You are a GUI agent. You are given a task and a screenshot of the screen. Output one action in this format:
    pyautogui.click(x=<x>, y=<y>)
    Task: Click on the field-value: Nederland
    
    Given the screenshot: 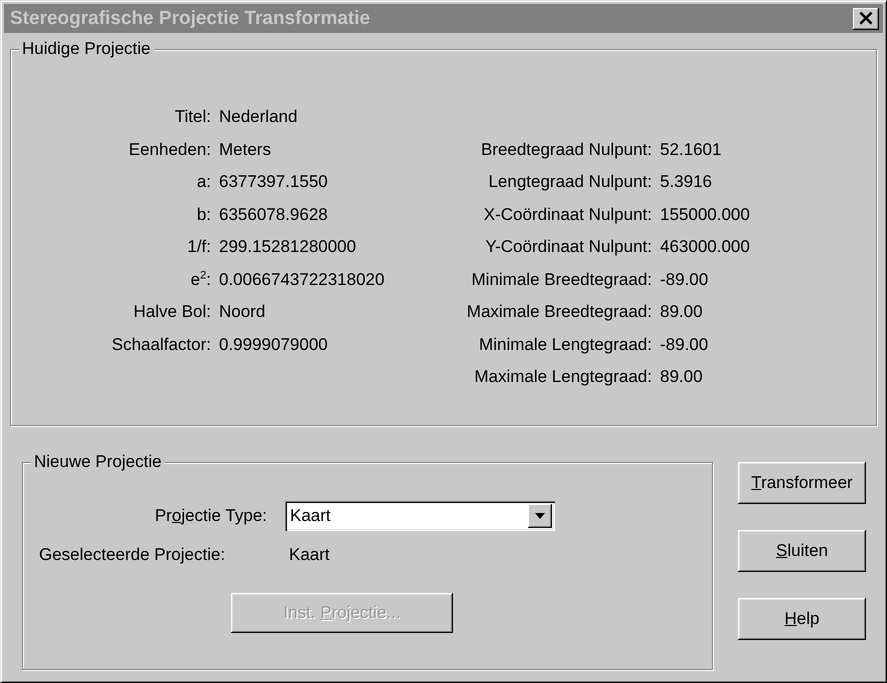 What is the action you would take?
    pyautogui.click(x=258, y=117)
    